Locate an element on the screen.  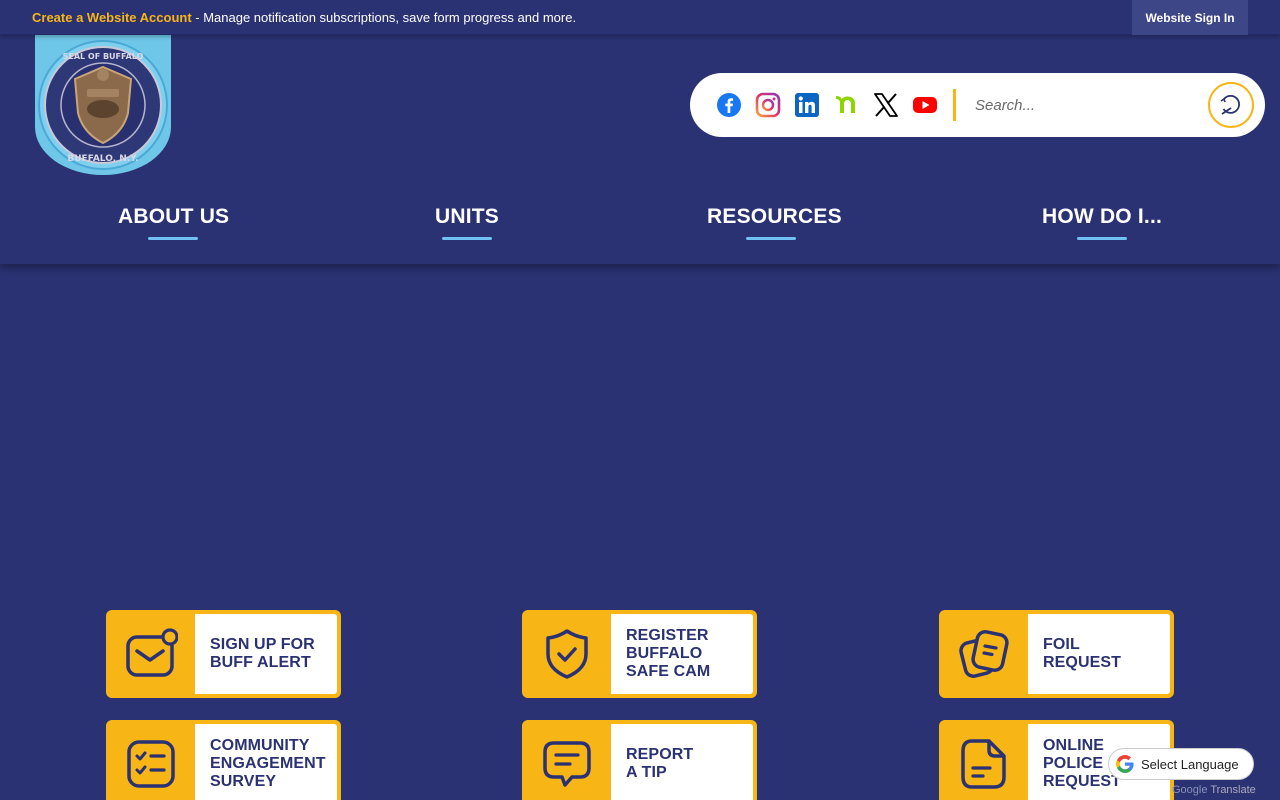
instagram-icon is located at coordinates (768, 105).